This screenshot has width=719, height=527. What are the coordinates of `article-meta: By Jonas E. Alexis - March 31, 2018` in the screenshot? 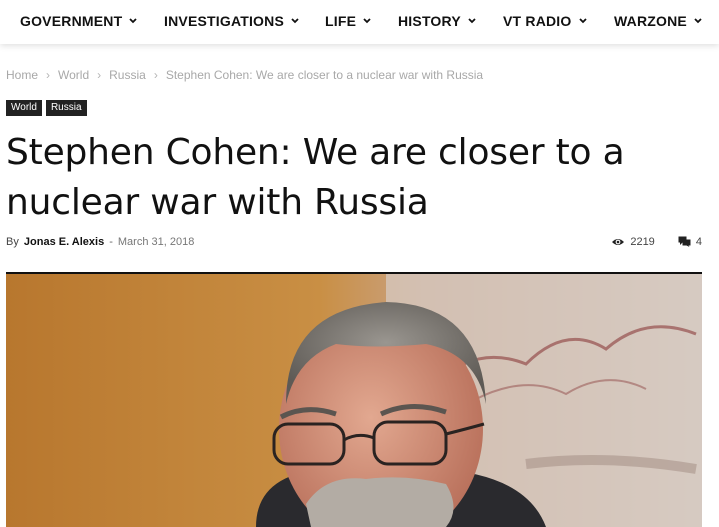 It's located at (100, 242).